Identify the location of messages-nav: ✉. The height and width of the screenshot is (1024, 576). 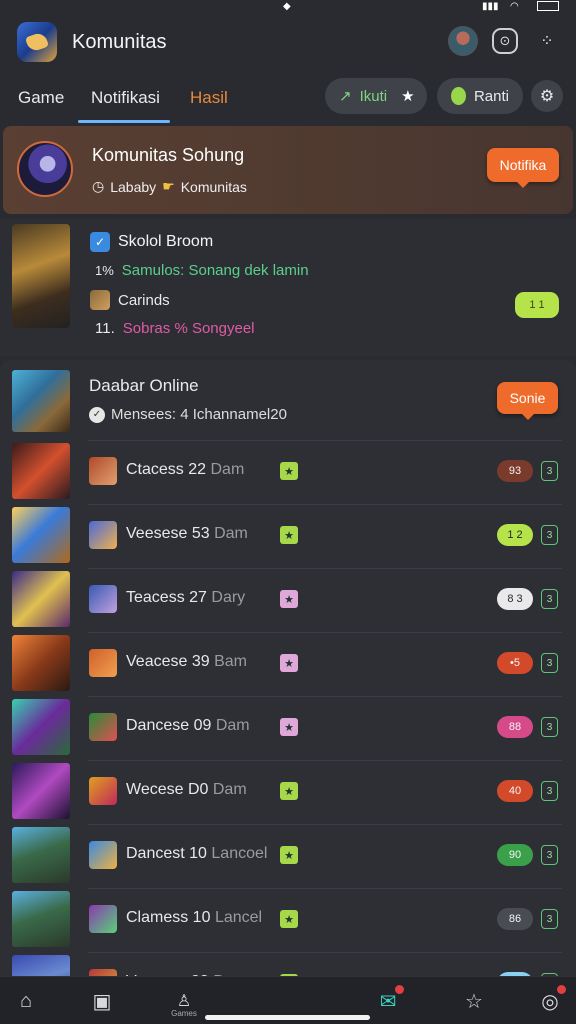
(389, 1000).